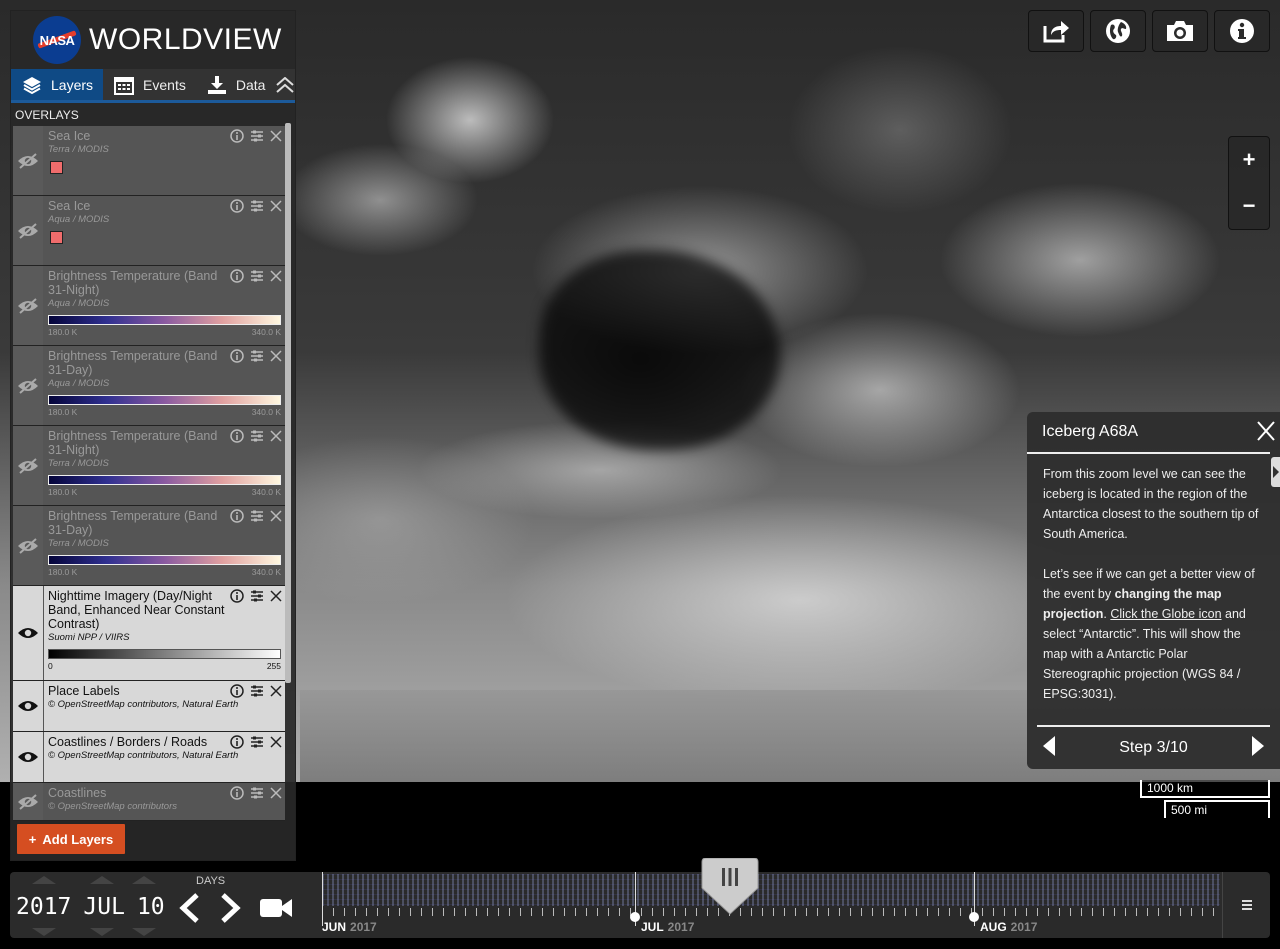 This screenshot has width=1280, height=949. Describe the element at coordinates (144, 932) in the screenshot. I see `day-down-arrow` at that location.